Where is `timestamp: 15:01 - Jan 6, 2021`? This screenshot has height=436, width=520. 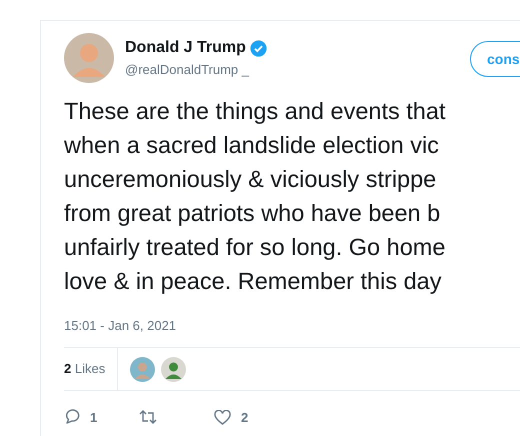 timestamp: 15:01 - Jan 6, 2021 is located at coordinates (292, 325).